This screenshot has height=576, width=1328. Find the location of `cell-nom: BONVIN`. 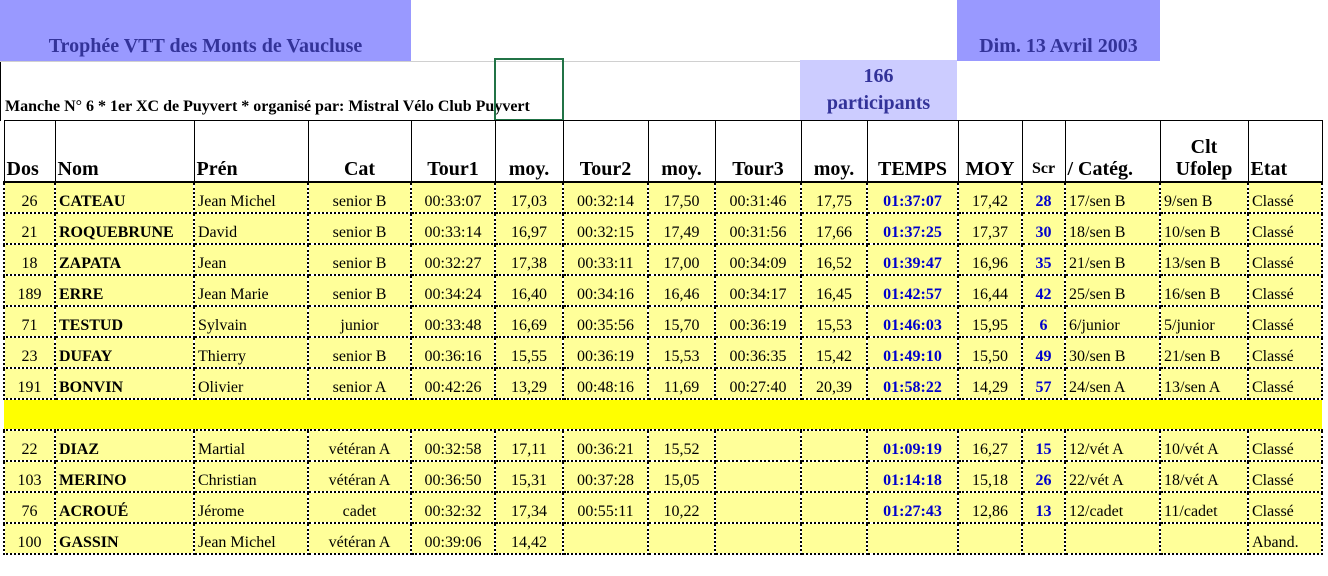

cell-nom: BONVIN is located at coordinates (124, 384).